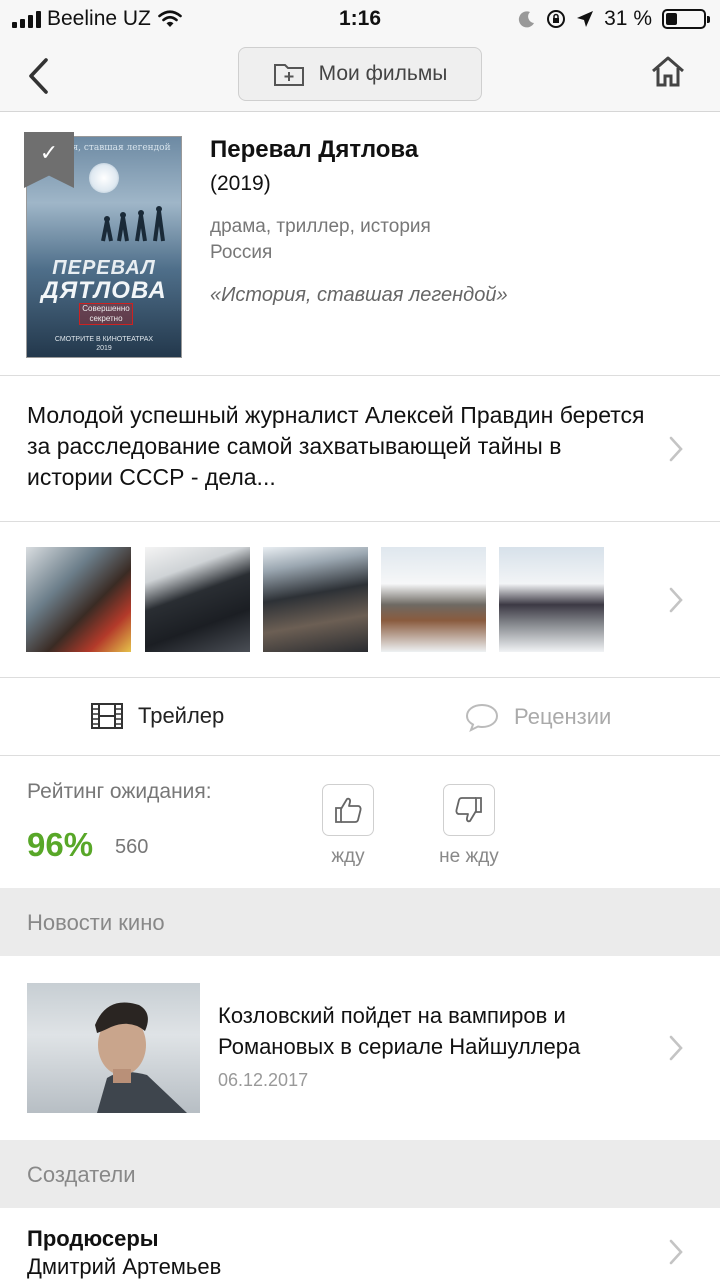  I want to click on location-arrow-icon, so click(585, 19).